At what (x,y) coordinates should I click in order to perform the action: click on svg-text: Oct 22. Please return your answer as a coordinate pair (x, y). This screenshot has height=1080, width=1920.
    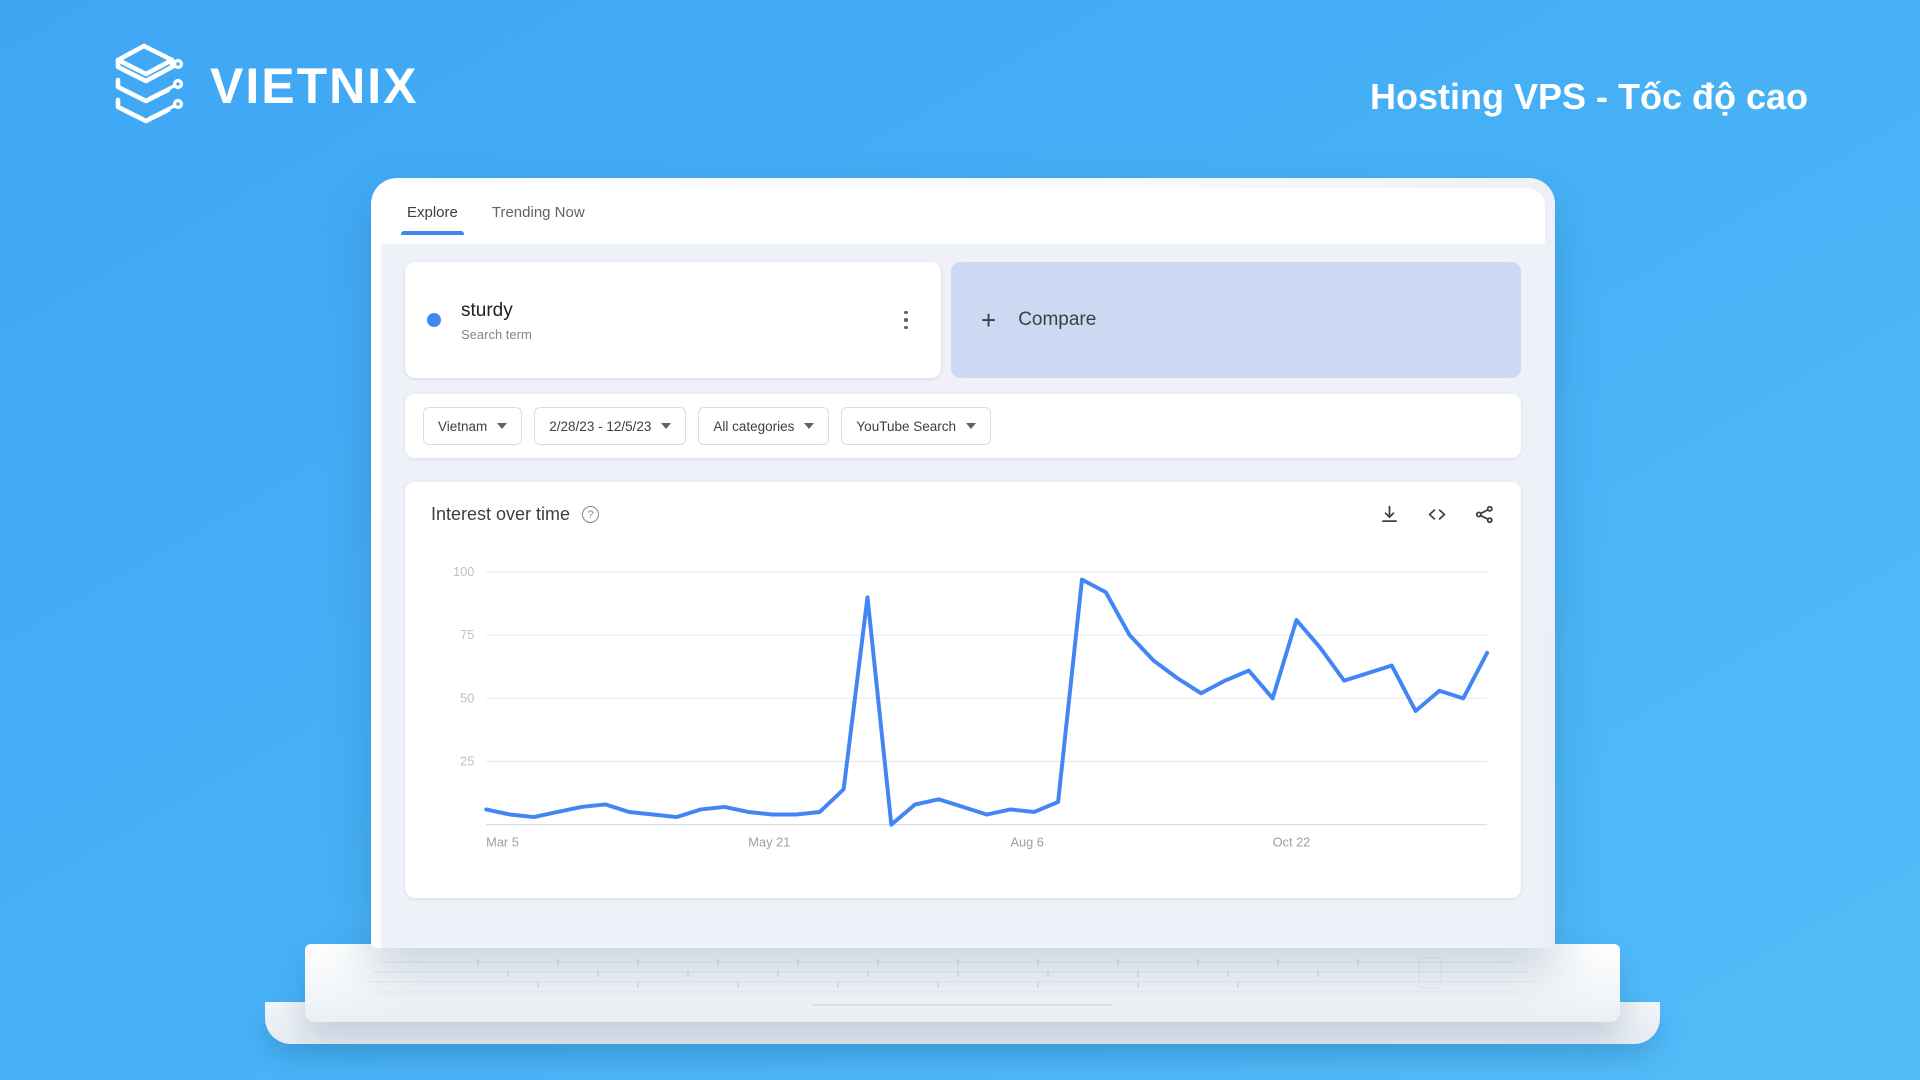
    Looking at the image, I should click on (1292, 841).